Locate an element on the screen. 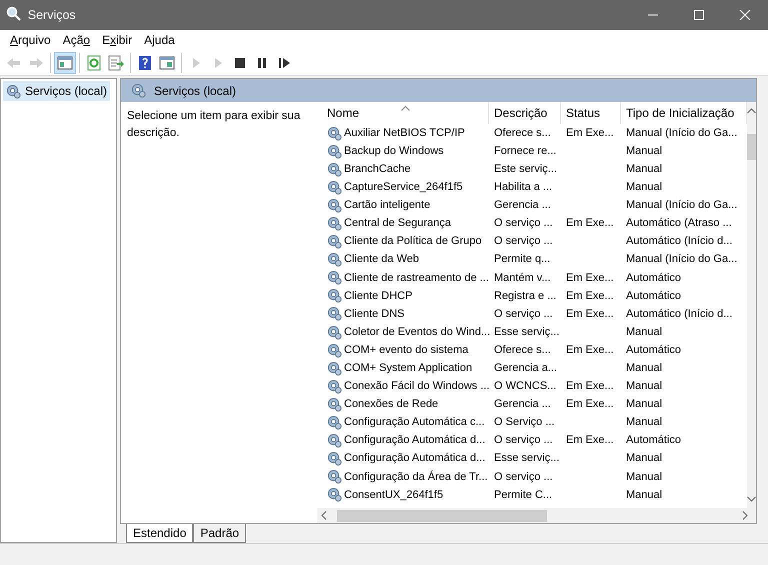 Image resolution: width=768 pixels, height=565 pixels. column-header: Status is located at coordinates (591, 113).